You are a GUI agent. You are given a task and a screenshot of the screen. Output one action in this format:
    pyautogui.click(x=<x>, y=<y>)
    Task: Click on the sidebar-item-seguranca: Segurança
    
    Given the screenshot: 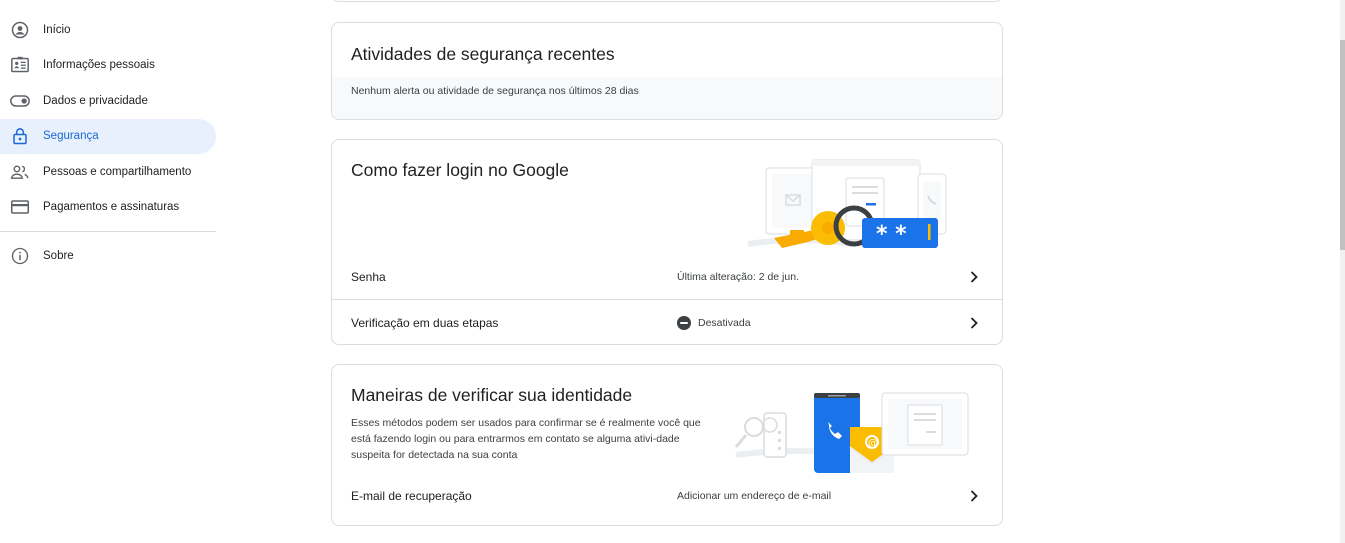 What is the action you would take?
    pyautogui.click(x=108, y=136)
    